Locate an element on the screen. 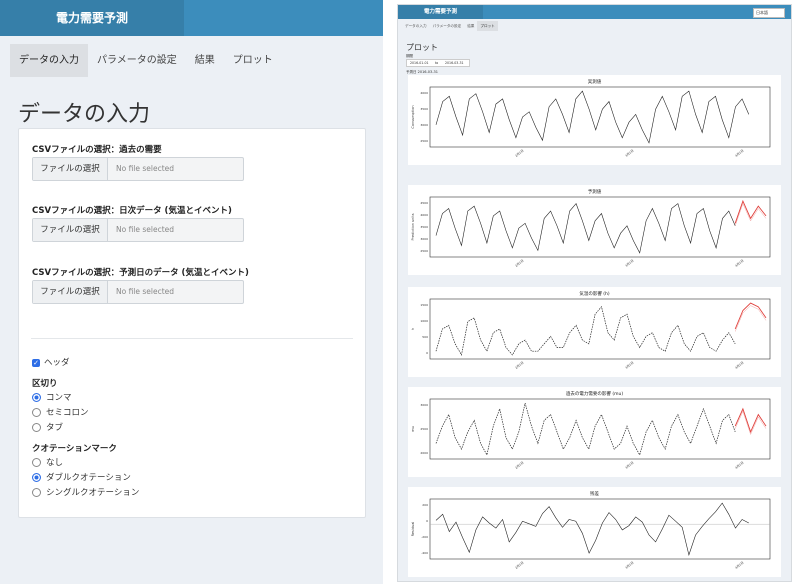 This screenshot has width=800, height=584. chart-panel: 残差 Residual 200 0 -200 -400 2月1日 3月1日 4月1日 is located at coordinates (594, 532).